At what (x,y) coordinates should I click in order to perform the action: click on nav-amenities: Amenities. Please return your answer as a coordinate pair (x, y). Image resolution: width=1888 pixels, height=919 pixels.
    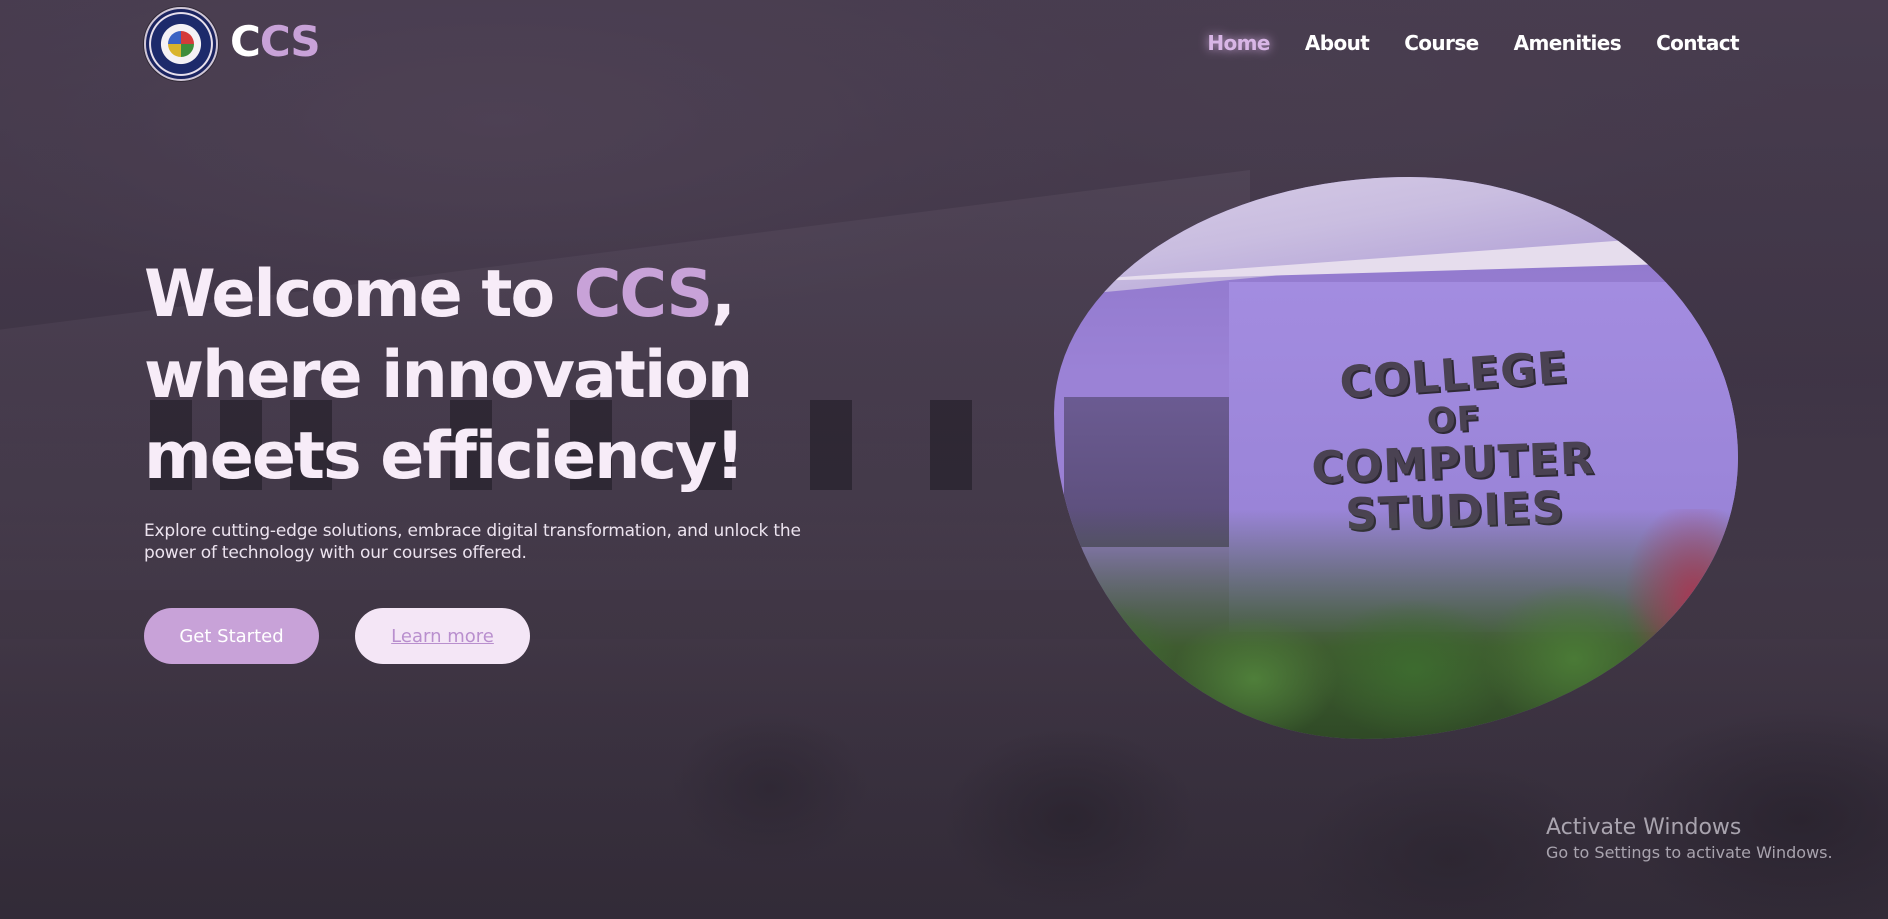
    Looking at the image, I should click on (1568, 43).